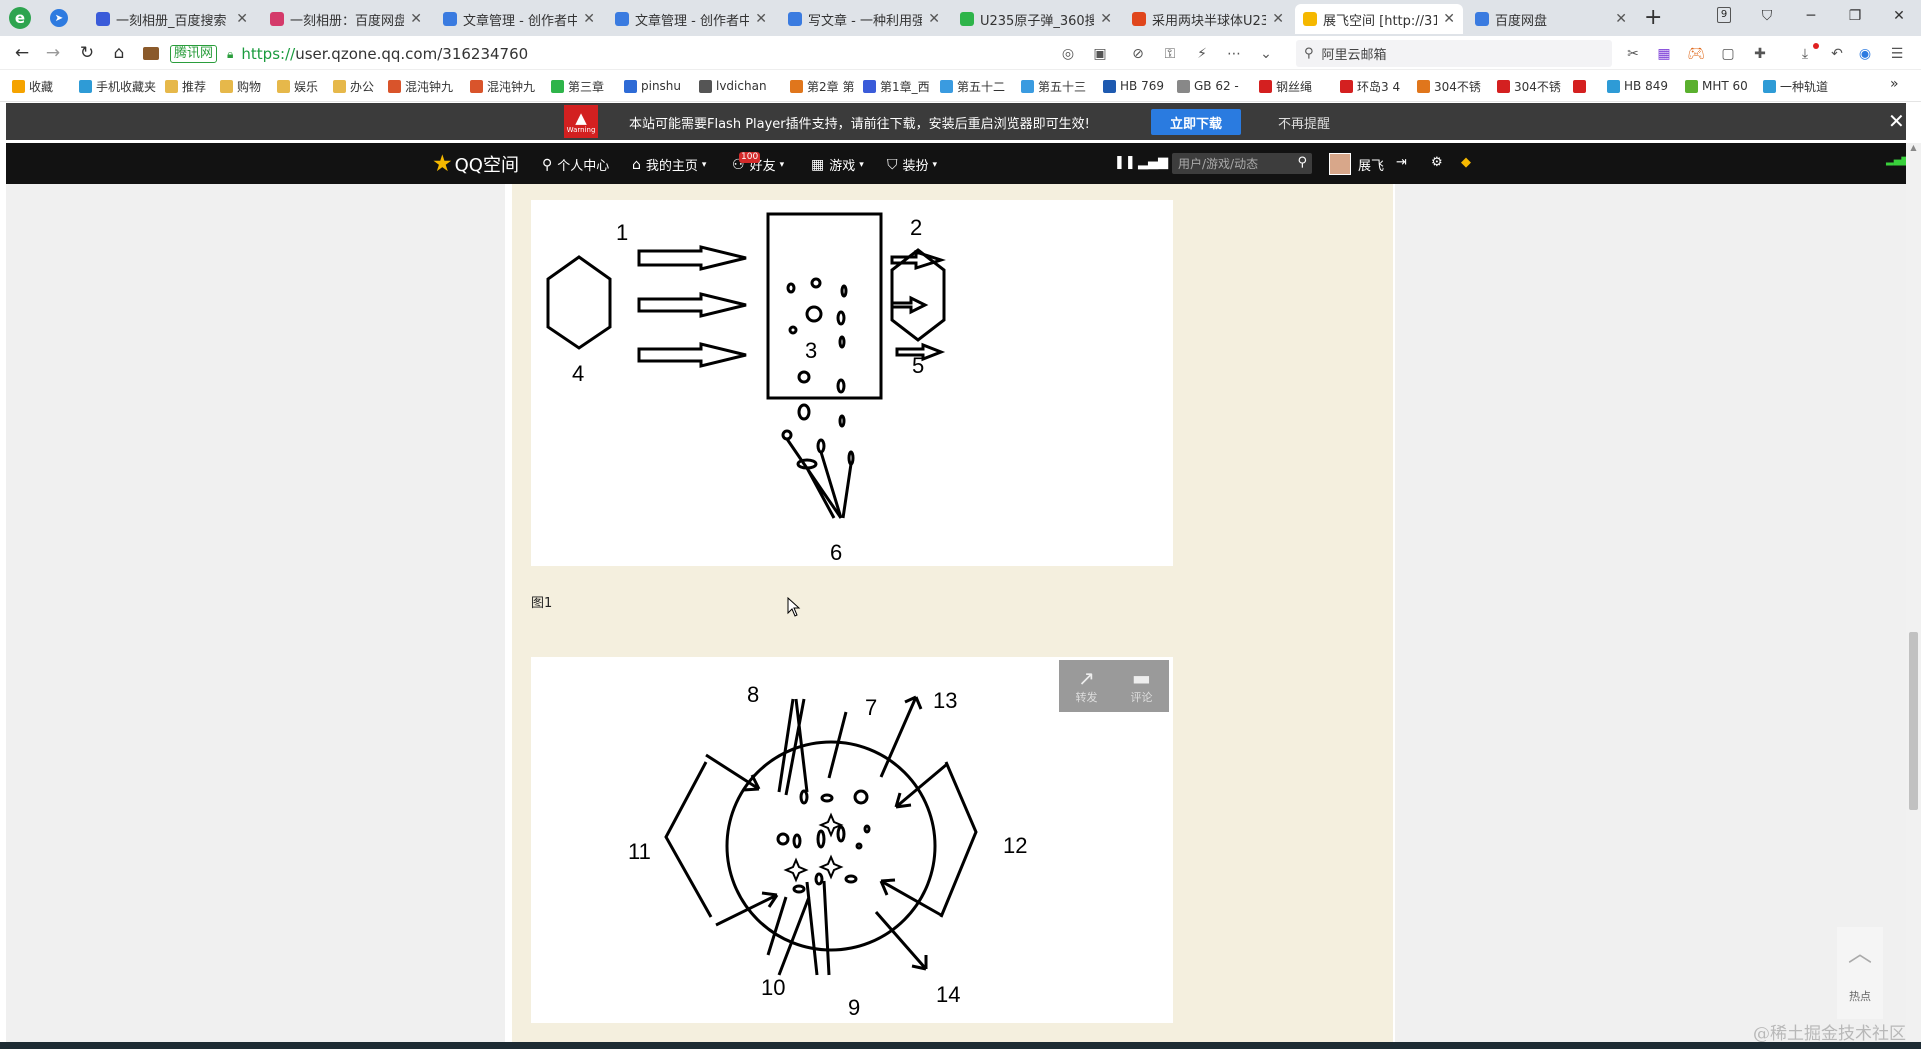 The image size is (1921, 1049). What do you see at coordinates (1058, 86) in the screenshot?
I see `bookmark-item: 第五十三` at bounding box center [1058, 86].